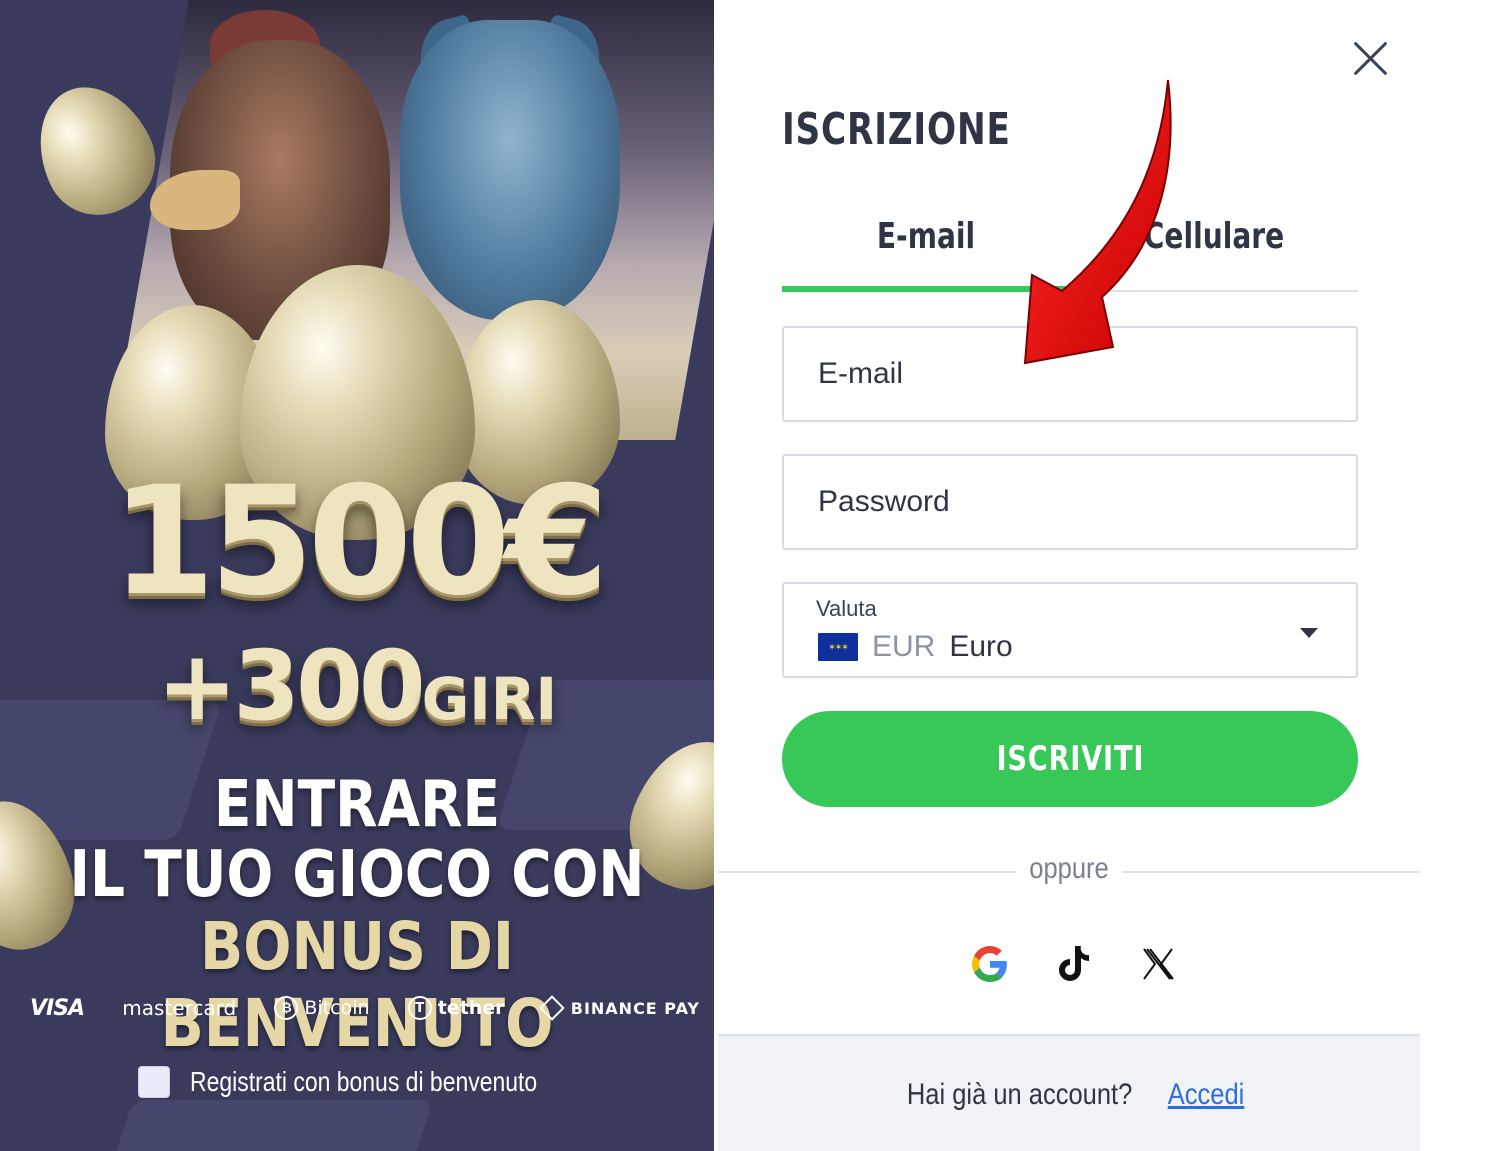 Image resolution: width=1489 pixels, height=1151 pixels. Describe the element at coordinates (846, 608) in the screenshot. I see `currency-label: Valuta` at that location.